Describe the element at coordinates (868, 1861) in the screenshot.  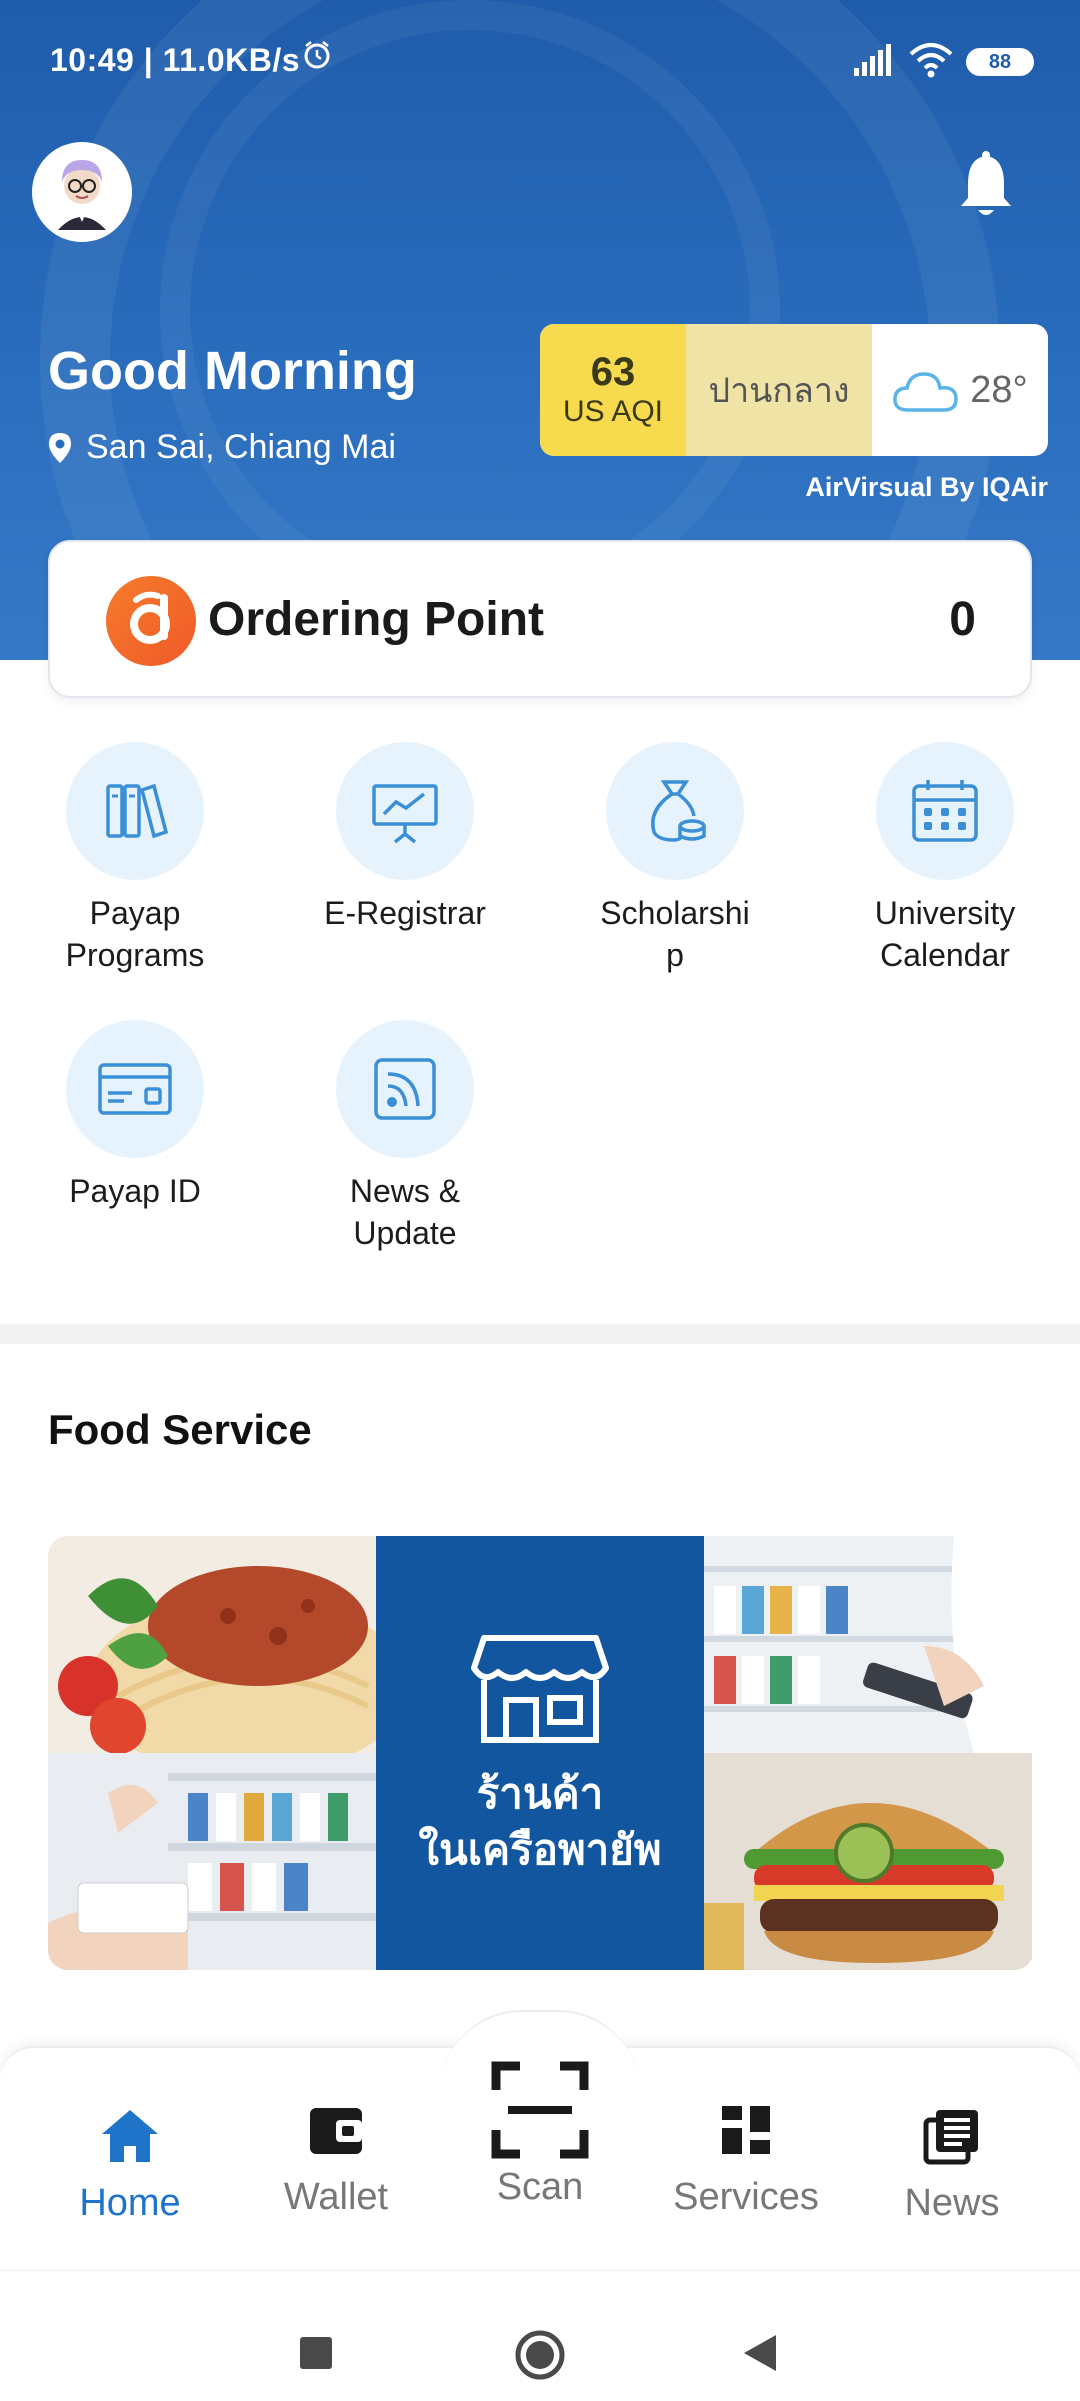
I see `burger-image` at that location.